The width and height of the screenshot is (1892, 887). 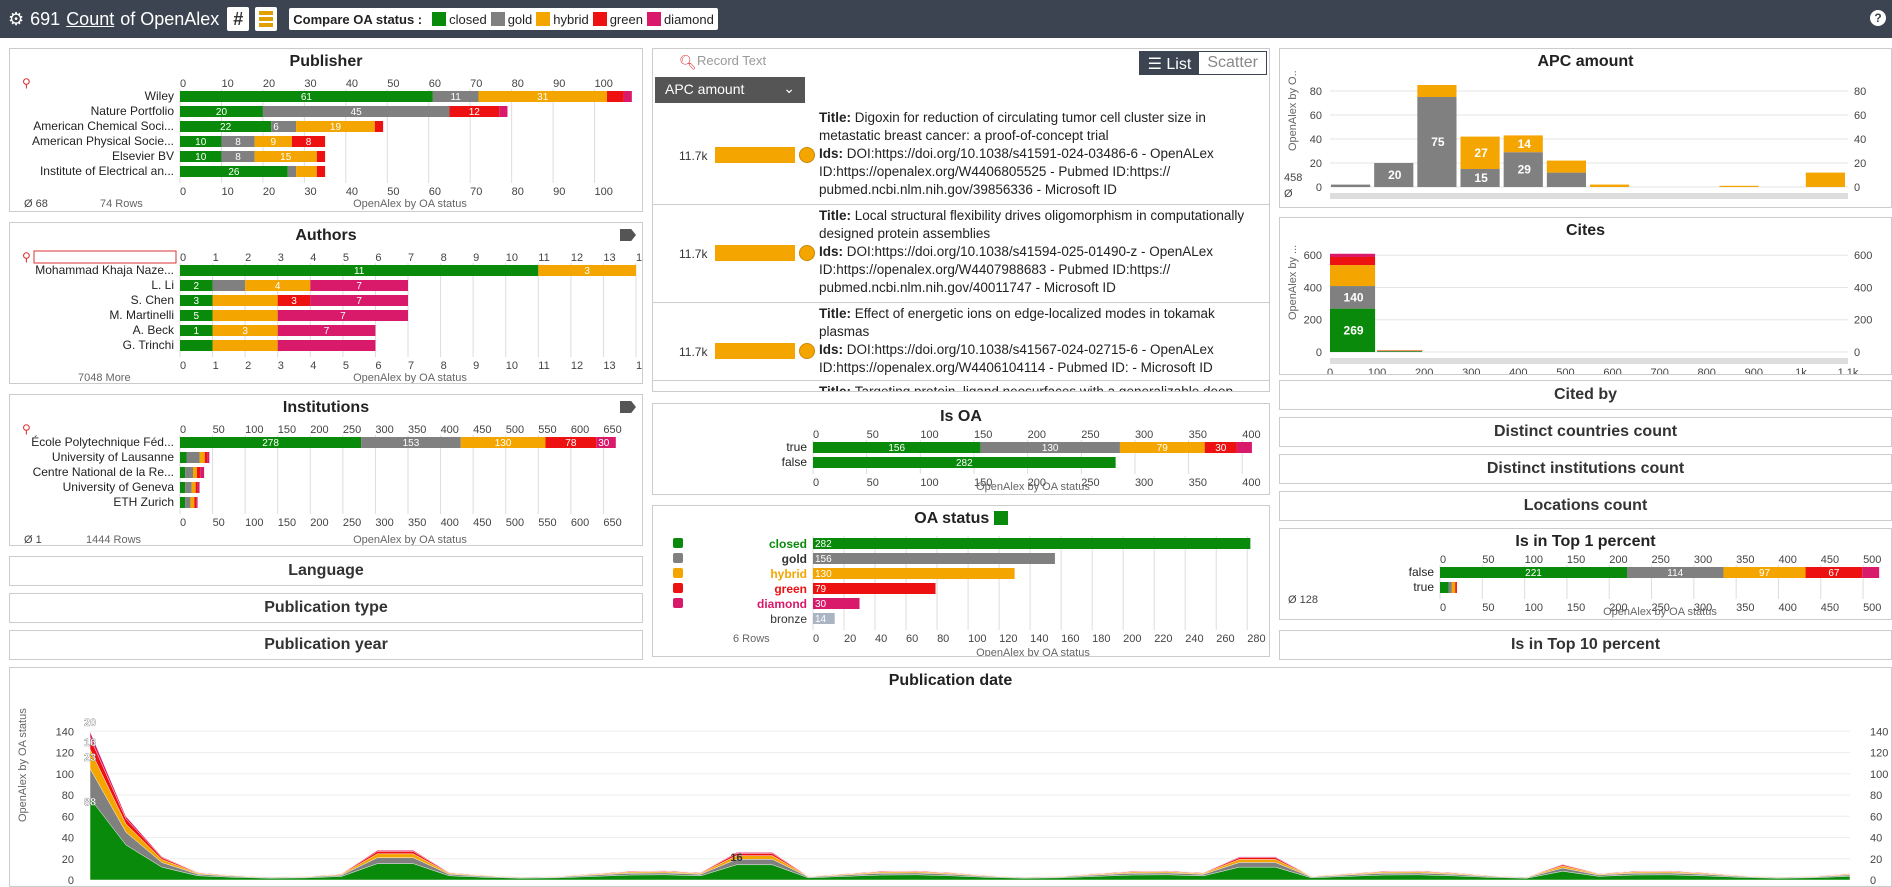 What do you see at coordinates (515, 523) in the screenshot?
I see `tick-label: 500` at bounding box center [515, 523].